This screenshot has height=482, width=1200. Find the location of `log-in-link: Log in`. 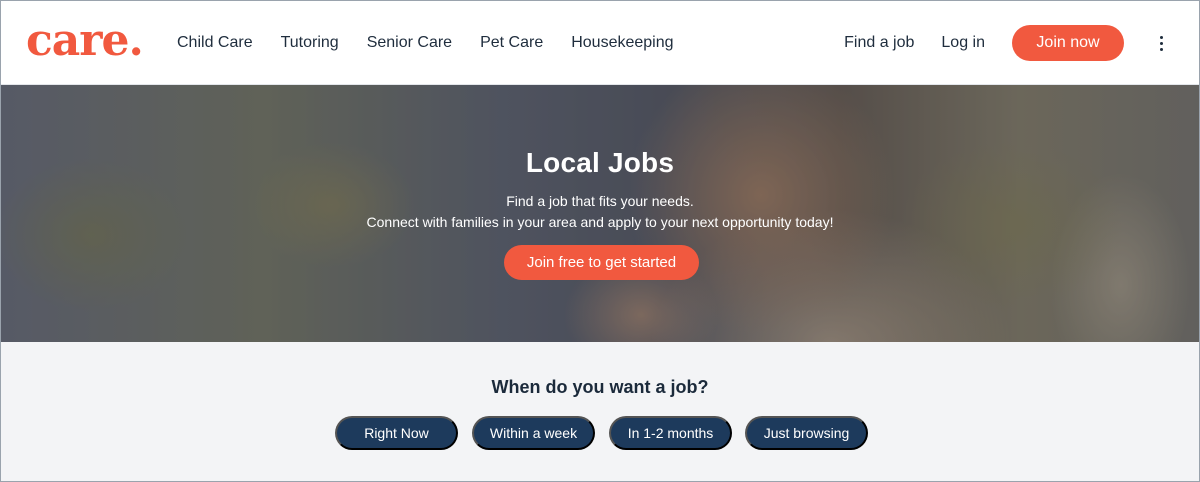

log-in-link: Log in is located at coordinates (963, 43).